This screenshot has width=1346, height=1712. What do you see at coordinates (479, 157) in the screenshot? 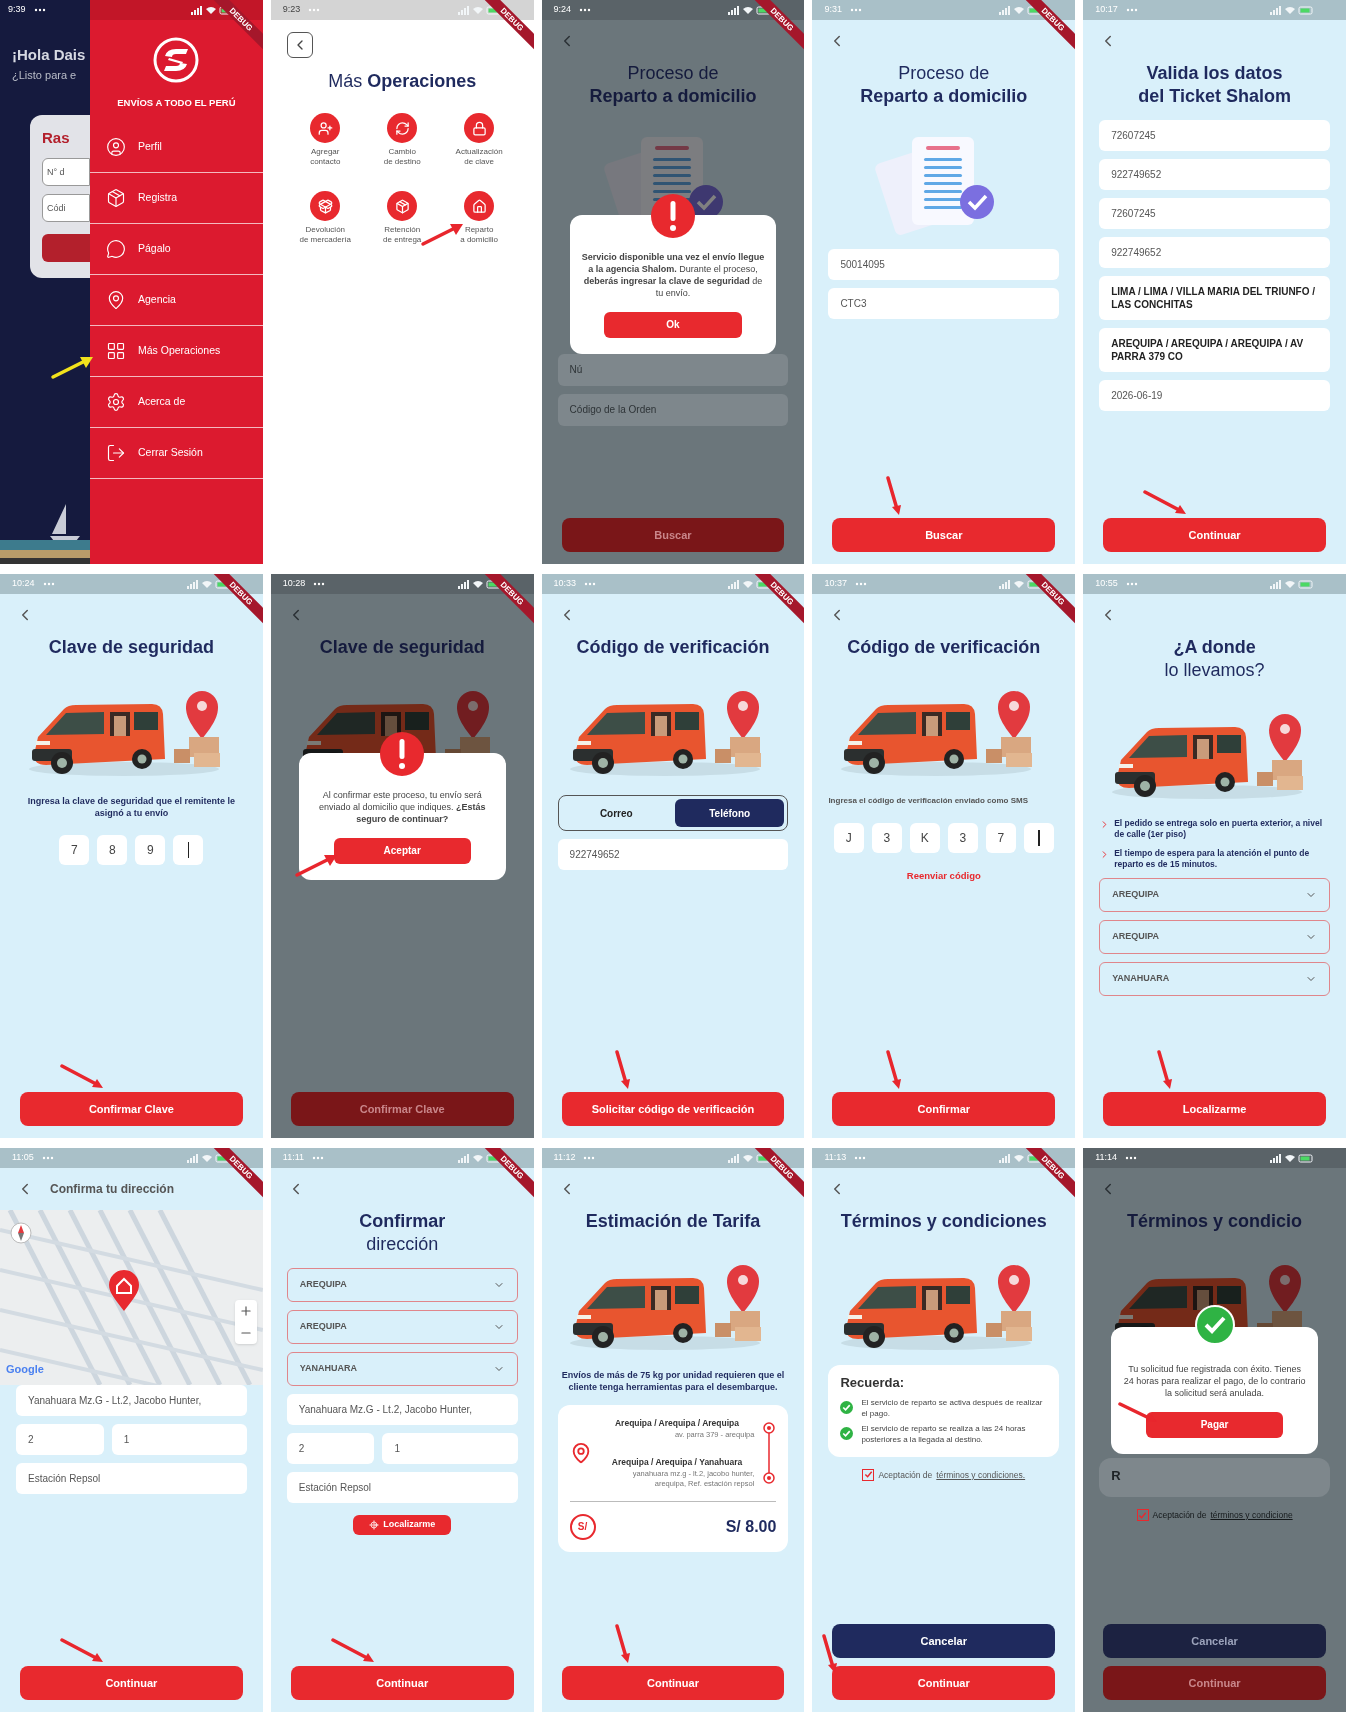
I see `operation-label: Actualización de clave` at bounding box center [479, 157].